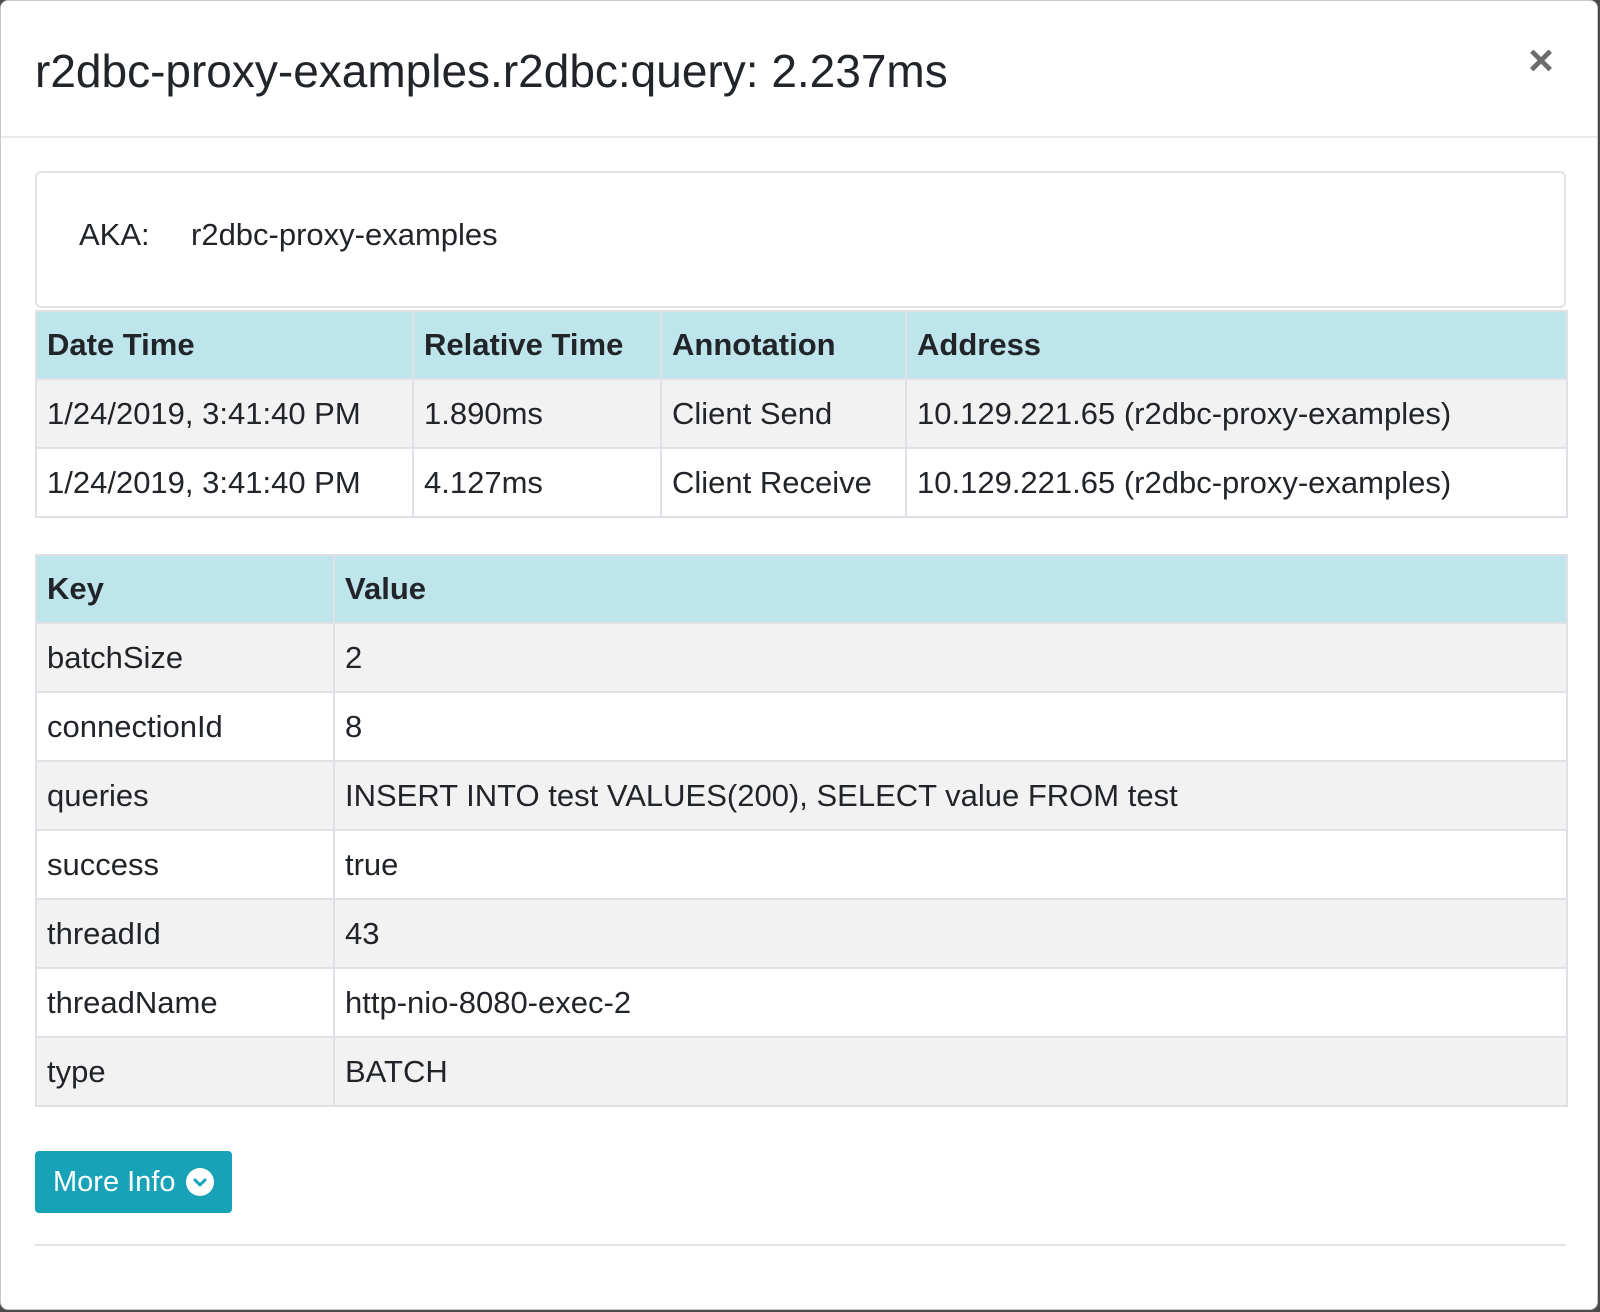 The width and height of the screenshot is (1600, 1312). I want to click on tag-value: 2, so click(950, 657).